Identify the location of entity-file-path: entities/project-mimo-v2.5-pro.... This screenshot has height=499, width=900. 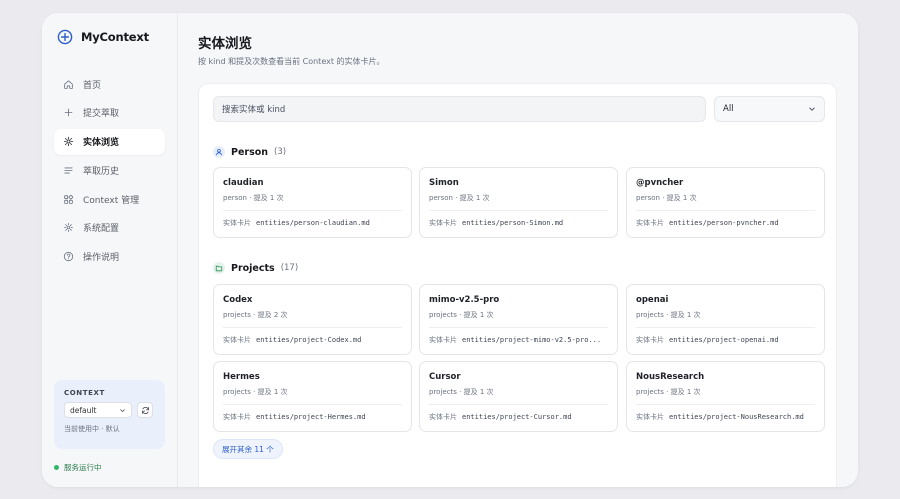
(532, 340).